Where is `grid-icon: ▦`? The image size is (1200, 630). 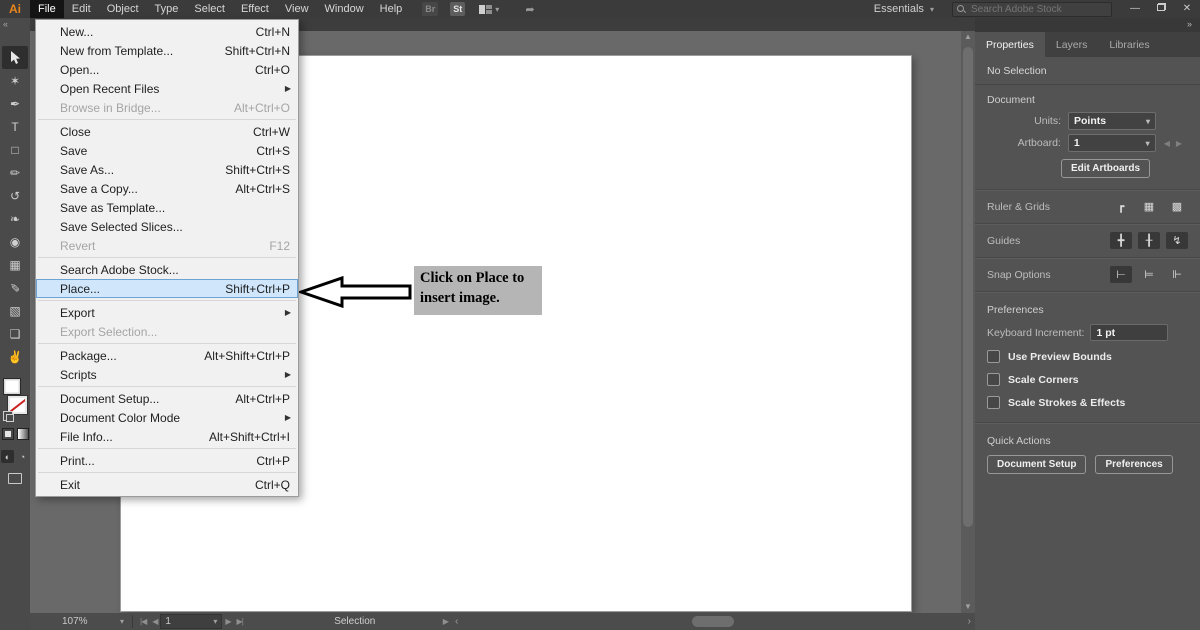 grid-icon: ▦ is located at coordinates (1149, 206).